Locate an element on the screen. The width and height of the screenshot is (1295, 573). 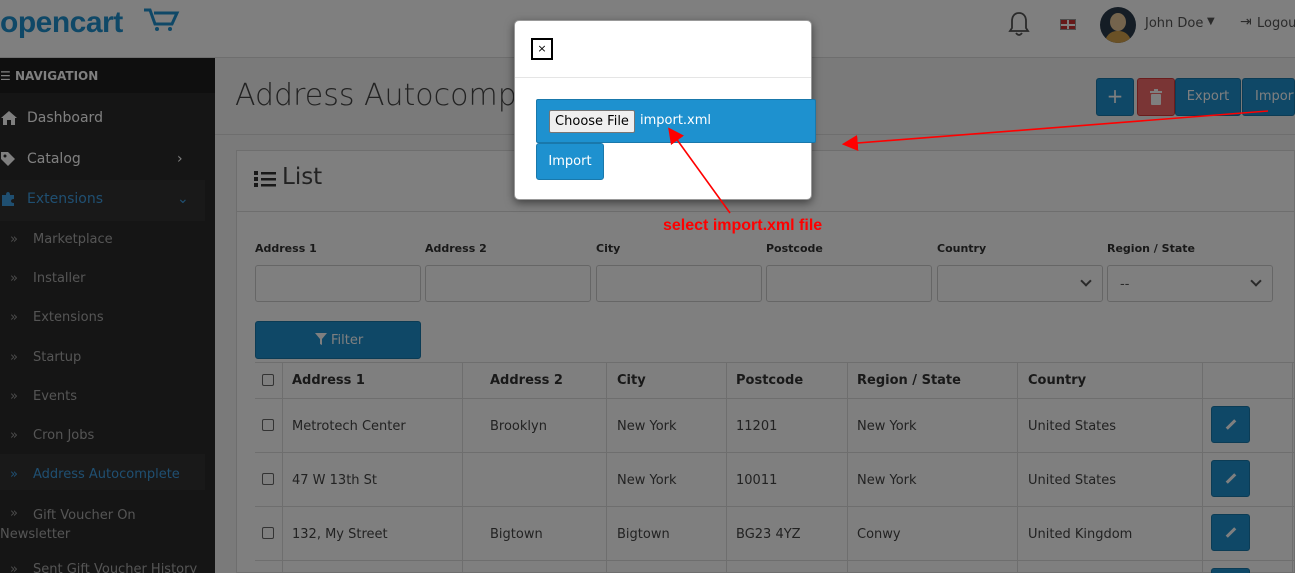
file-input-row: Choose File import.xml is located at coordinates (676, 121).